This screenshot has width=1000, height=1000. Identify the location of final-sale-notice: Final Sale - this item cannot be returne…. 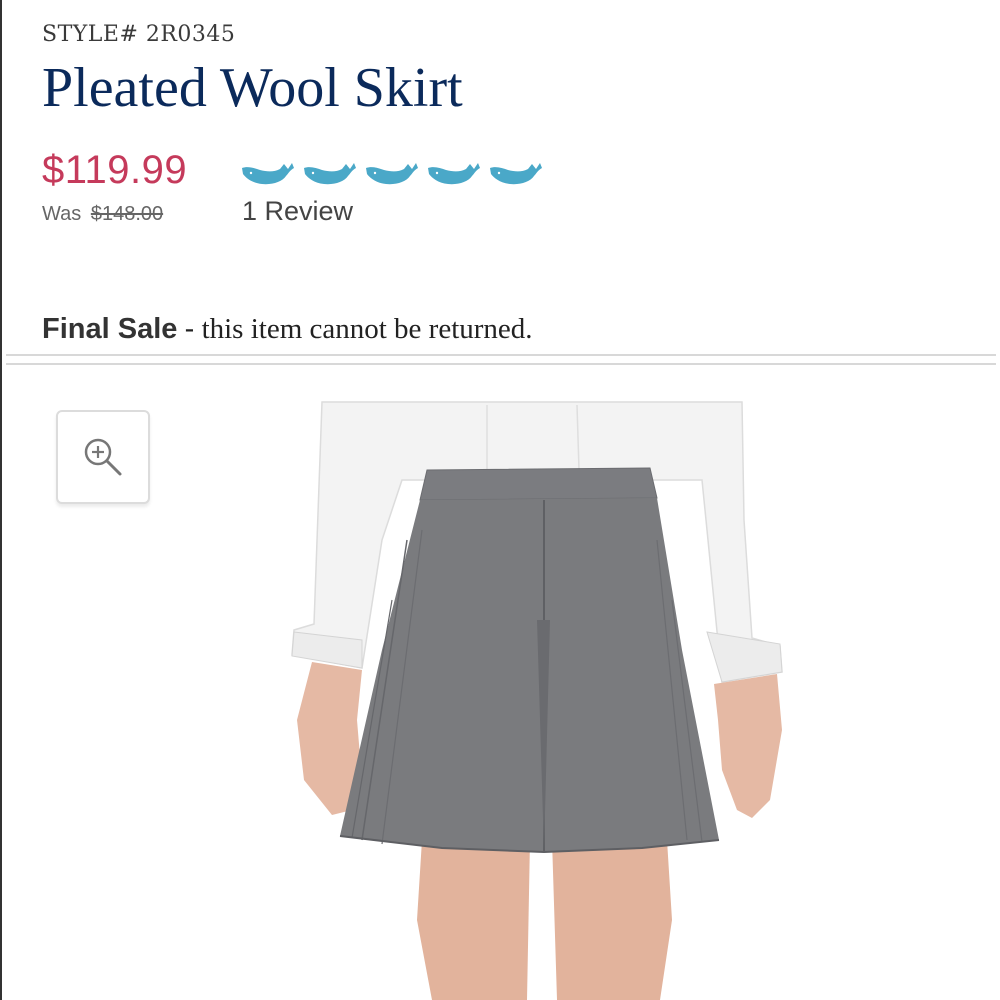
(287, 329).